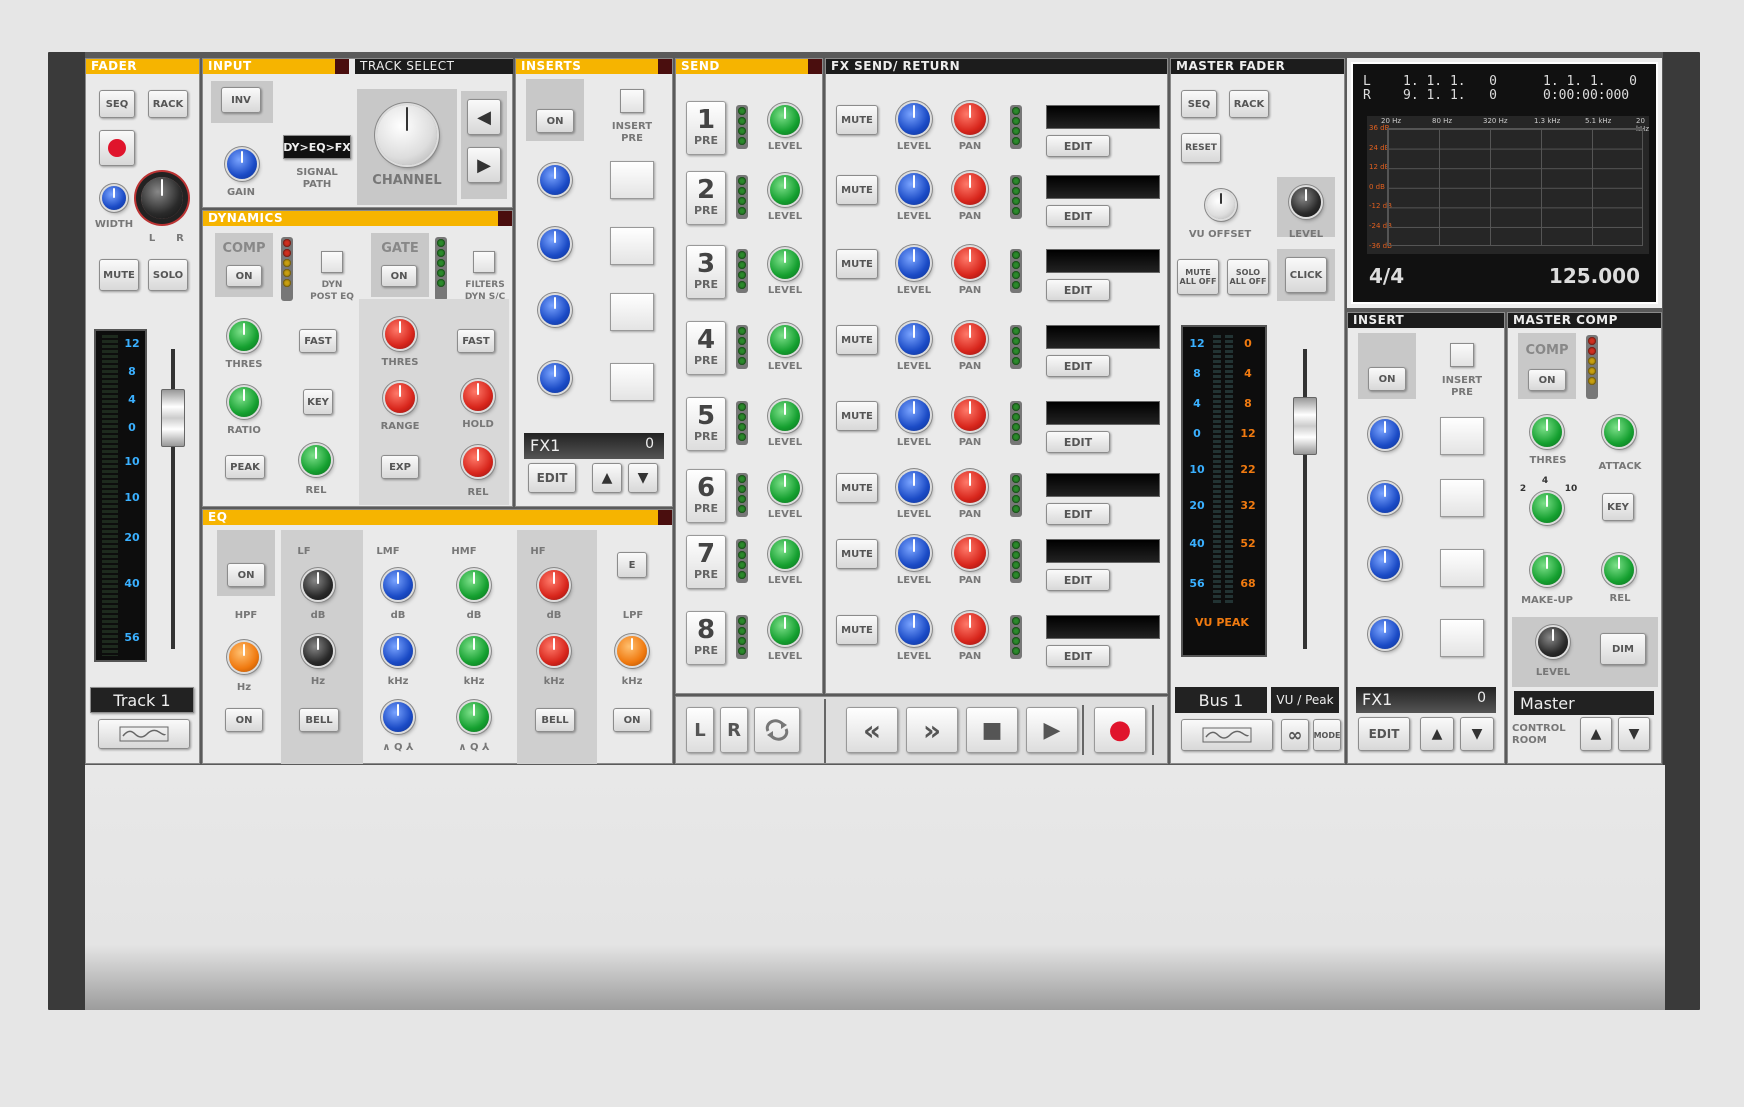 This screenshot has width=1744, height=1107. I want to click on play-button: ▶, so click(1052, 730).